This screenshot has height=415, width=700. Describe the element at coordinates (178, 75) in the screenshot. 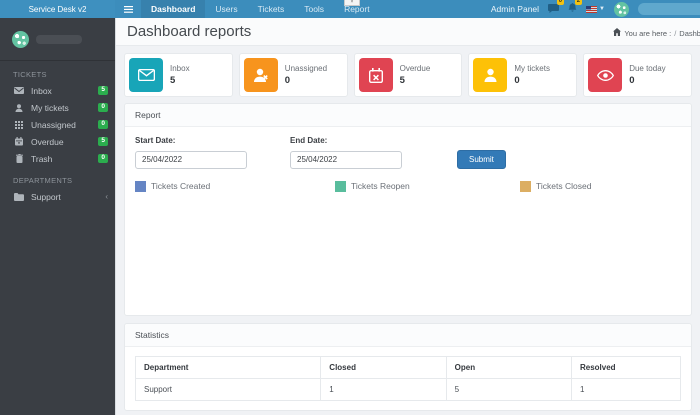

I see `card-inbox: Inbox 5` at that location.